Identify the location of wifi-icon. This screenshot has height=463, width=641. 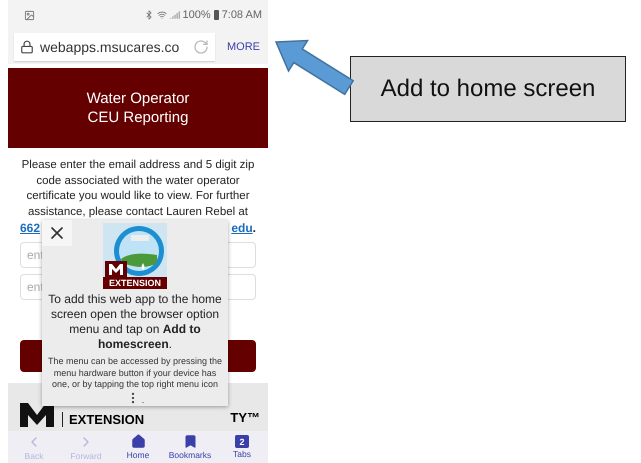
(161, 15).